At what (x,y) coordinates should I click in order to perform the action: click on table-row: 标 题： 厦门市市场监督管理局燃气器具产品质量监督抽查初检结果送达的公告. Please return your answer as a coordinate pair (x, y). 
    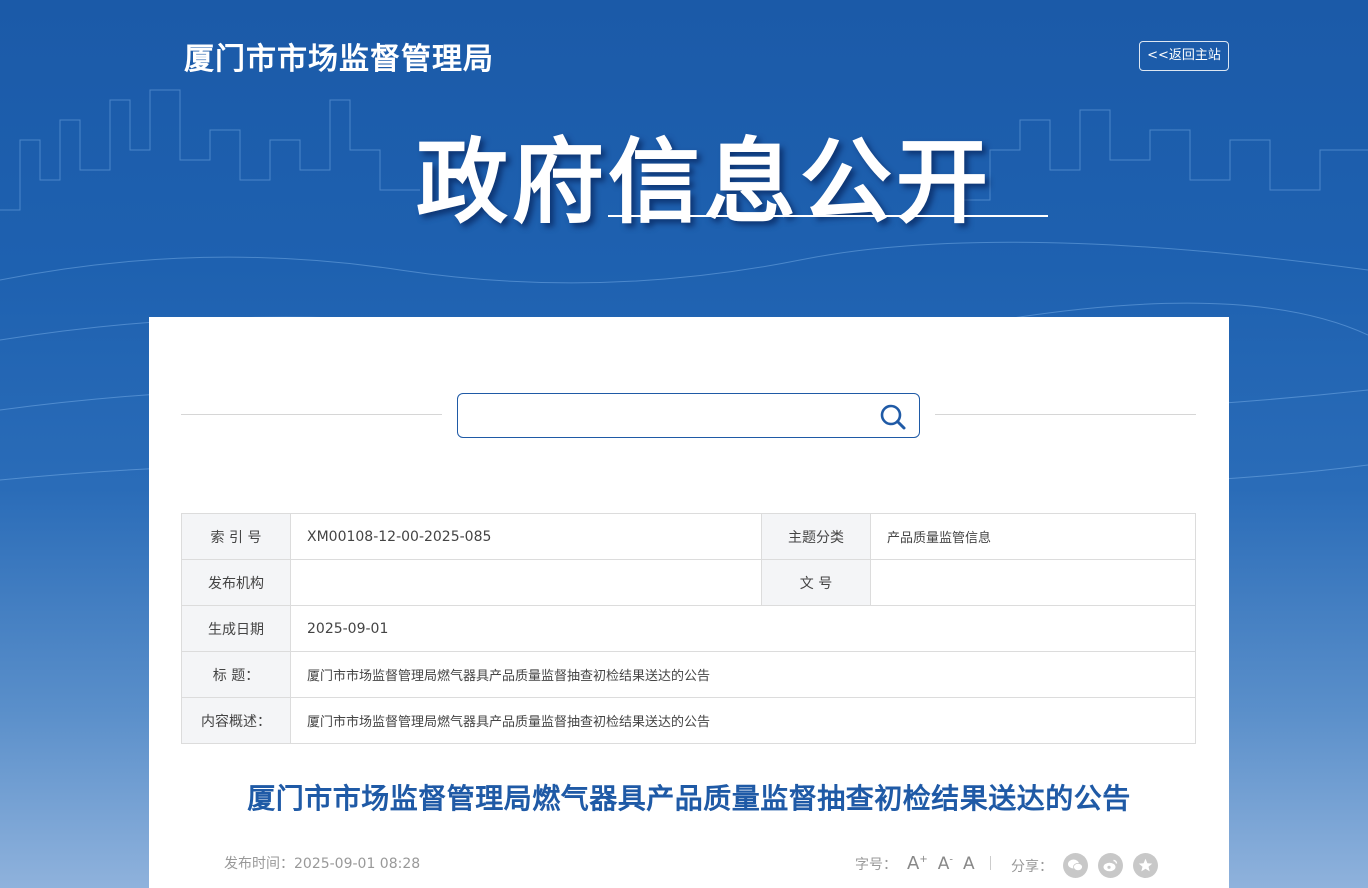
    Looking at the image, I should click on (688, 674).